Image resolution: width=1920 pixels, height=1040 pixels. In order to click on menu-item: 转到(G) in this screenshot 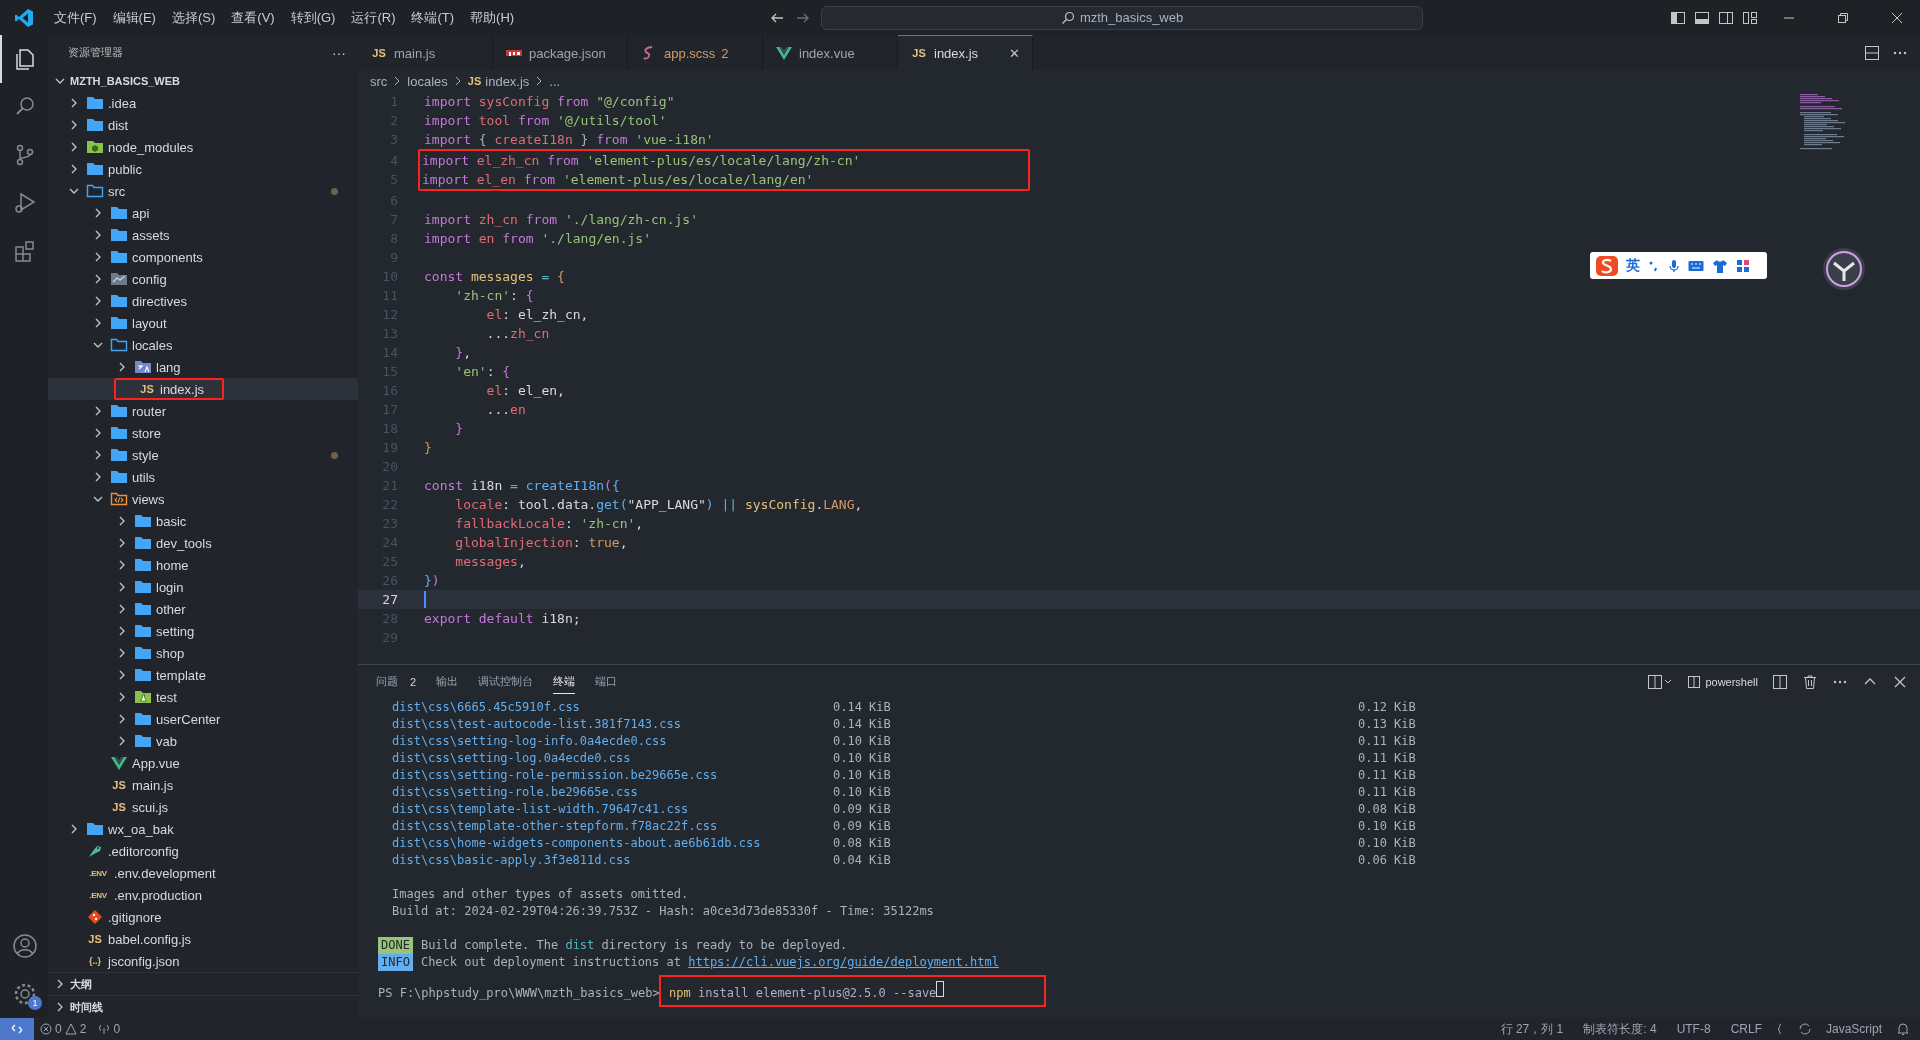, I will do `click(313, 17)`.